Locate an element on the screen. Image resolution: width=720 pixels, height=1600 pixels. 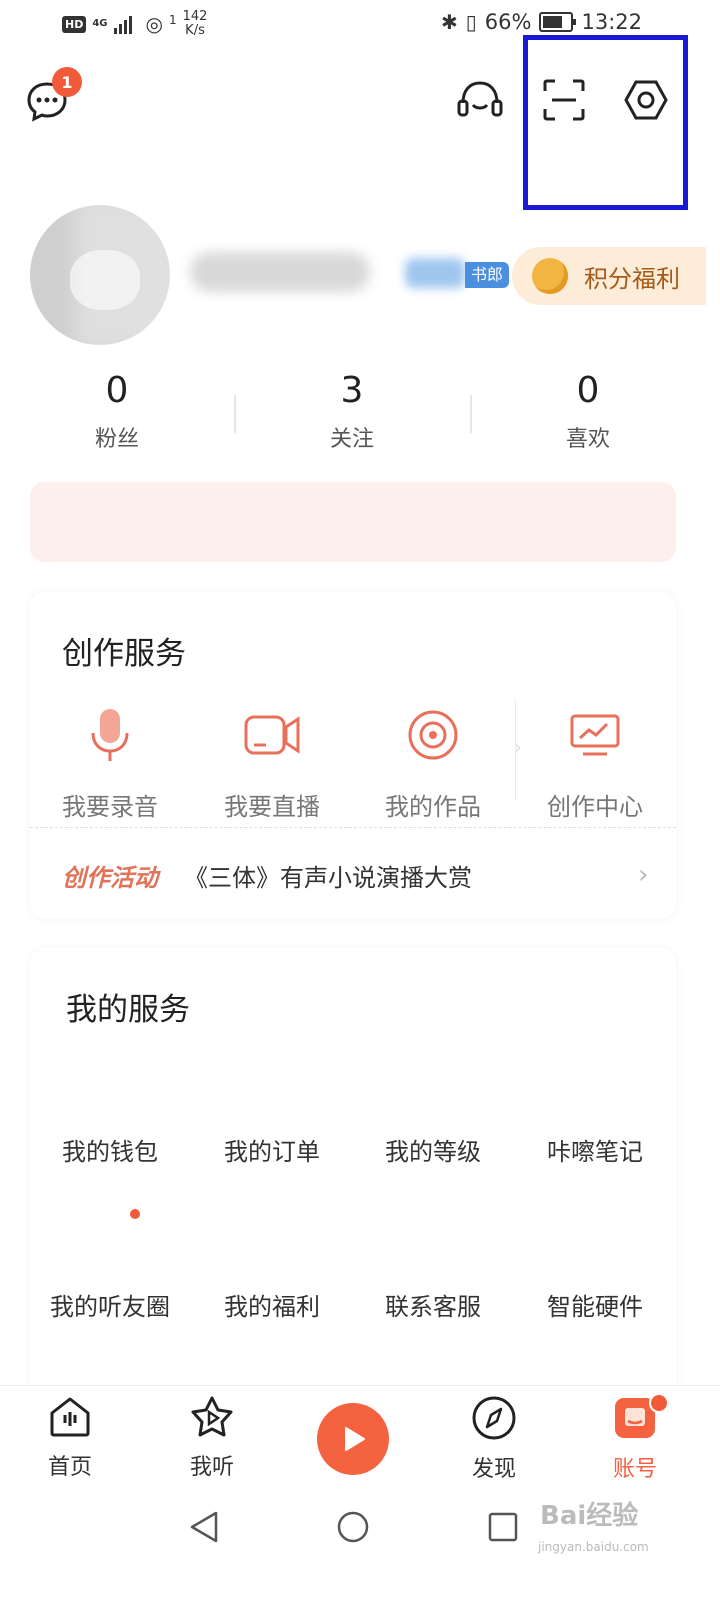
home-circle-icon is located at coordinates (353, 1527).